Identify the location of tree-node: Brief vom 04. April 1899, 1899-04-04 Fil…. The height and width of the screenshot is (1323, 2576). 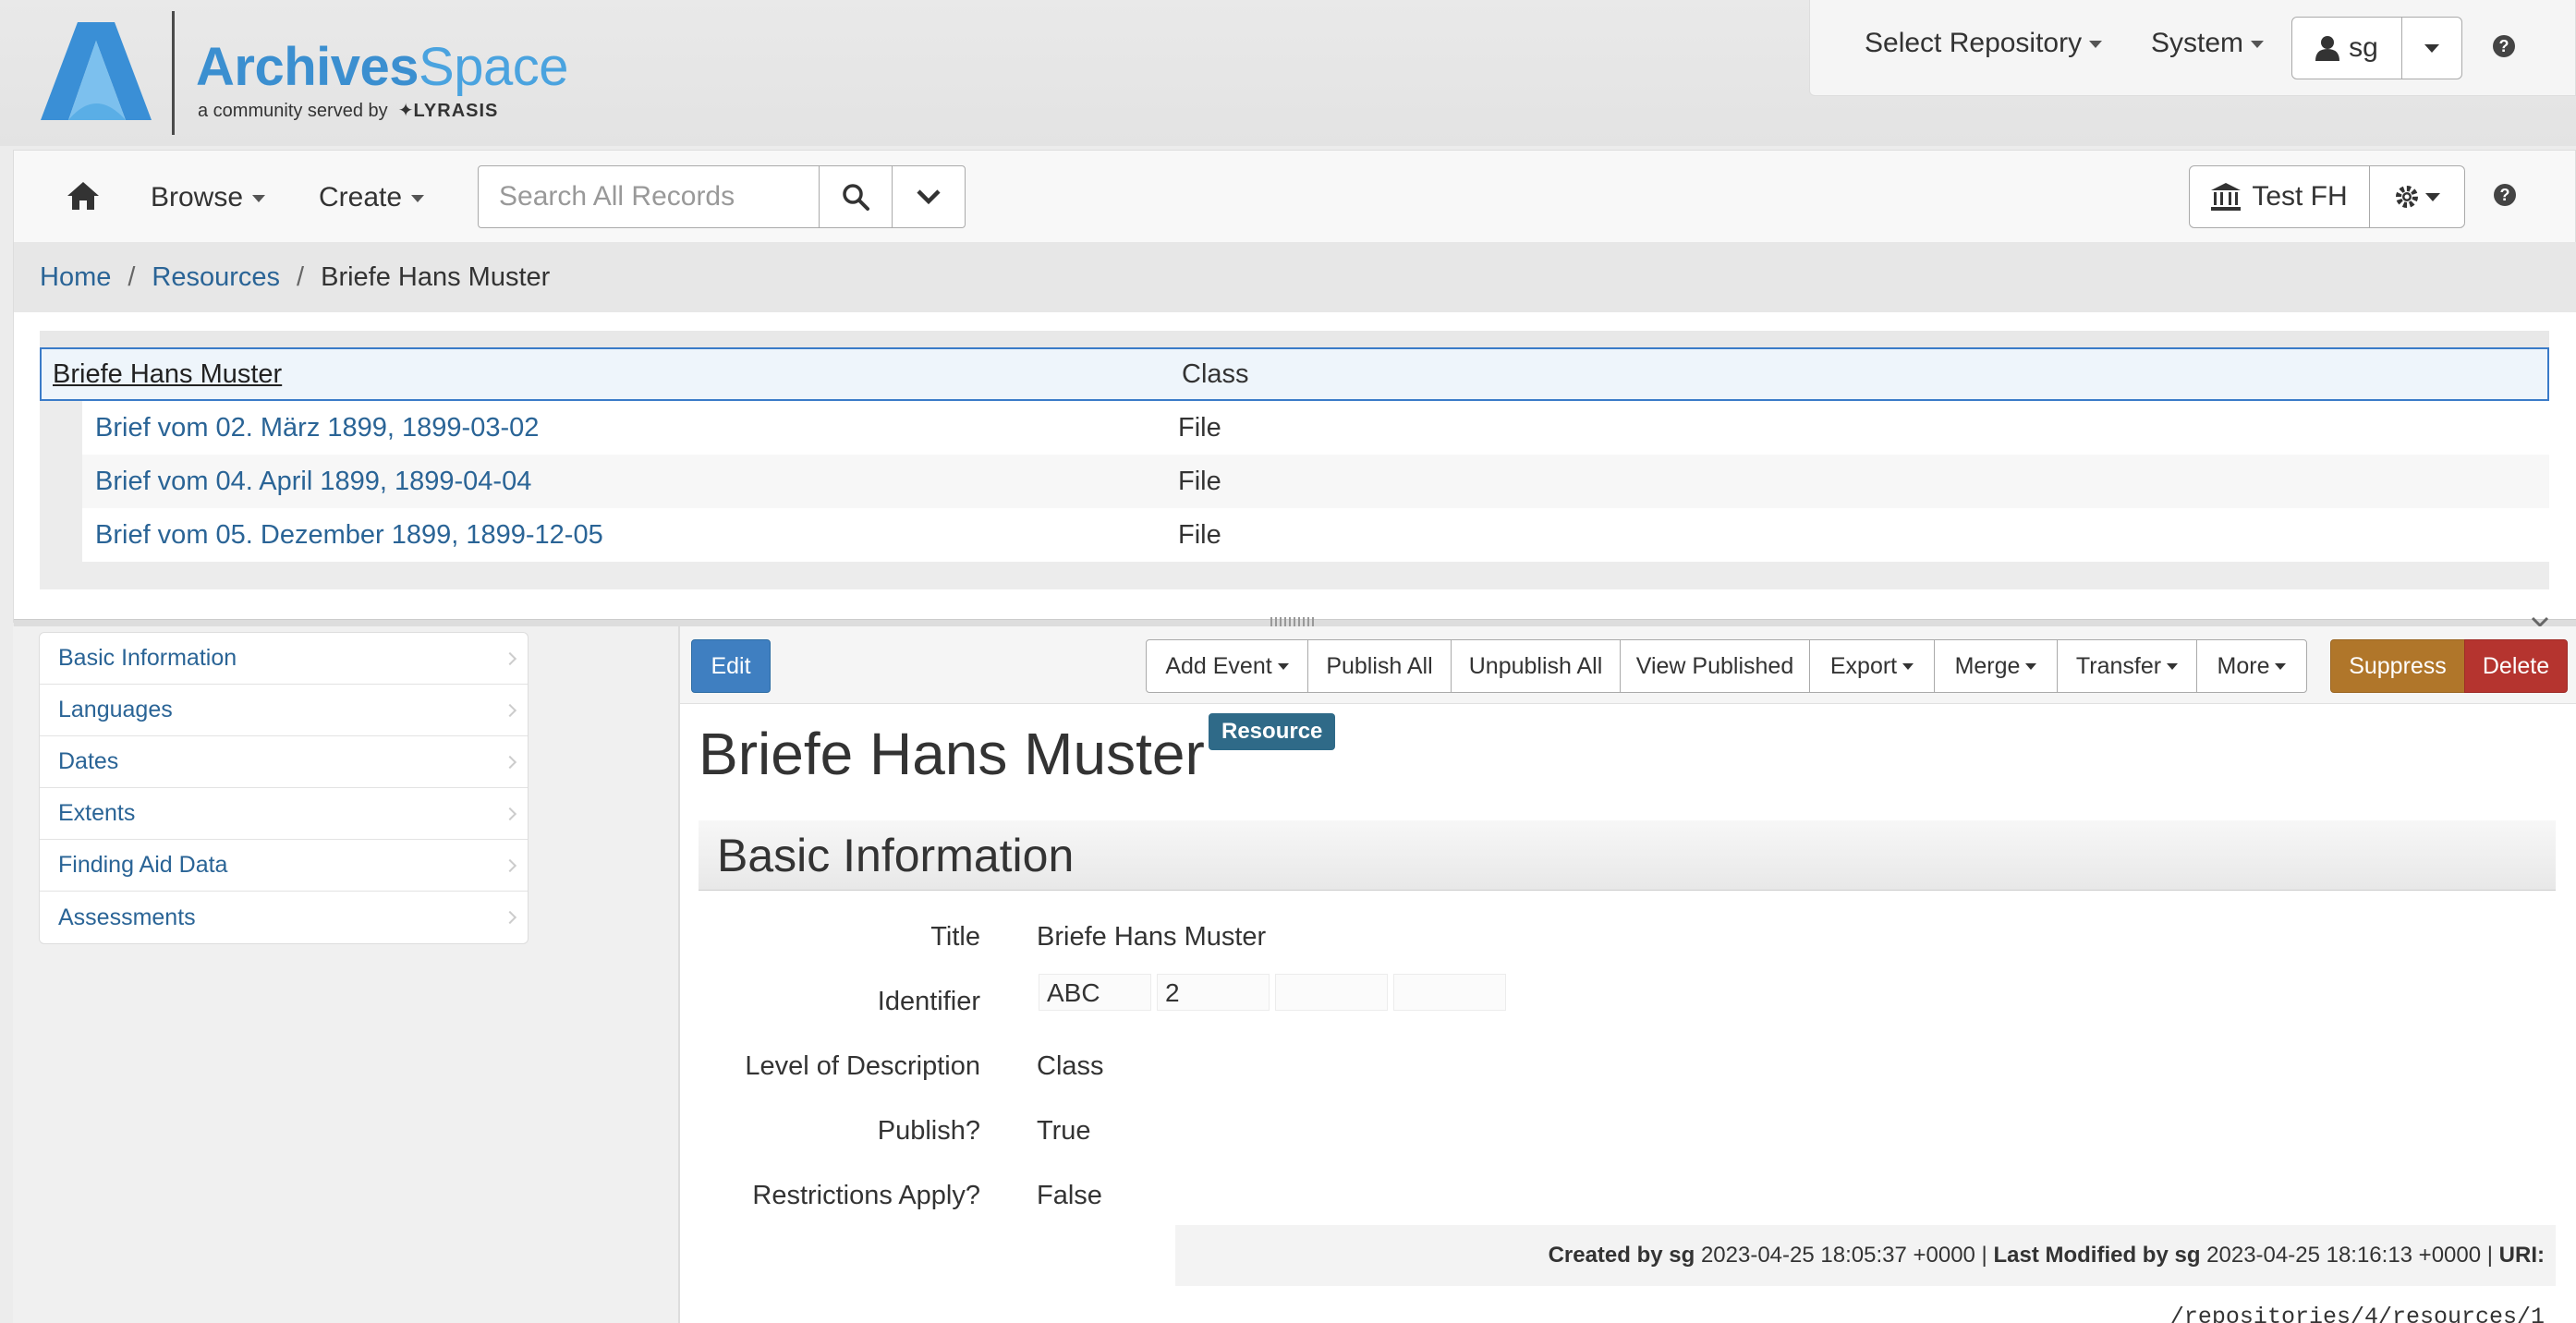
(1294, 482).